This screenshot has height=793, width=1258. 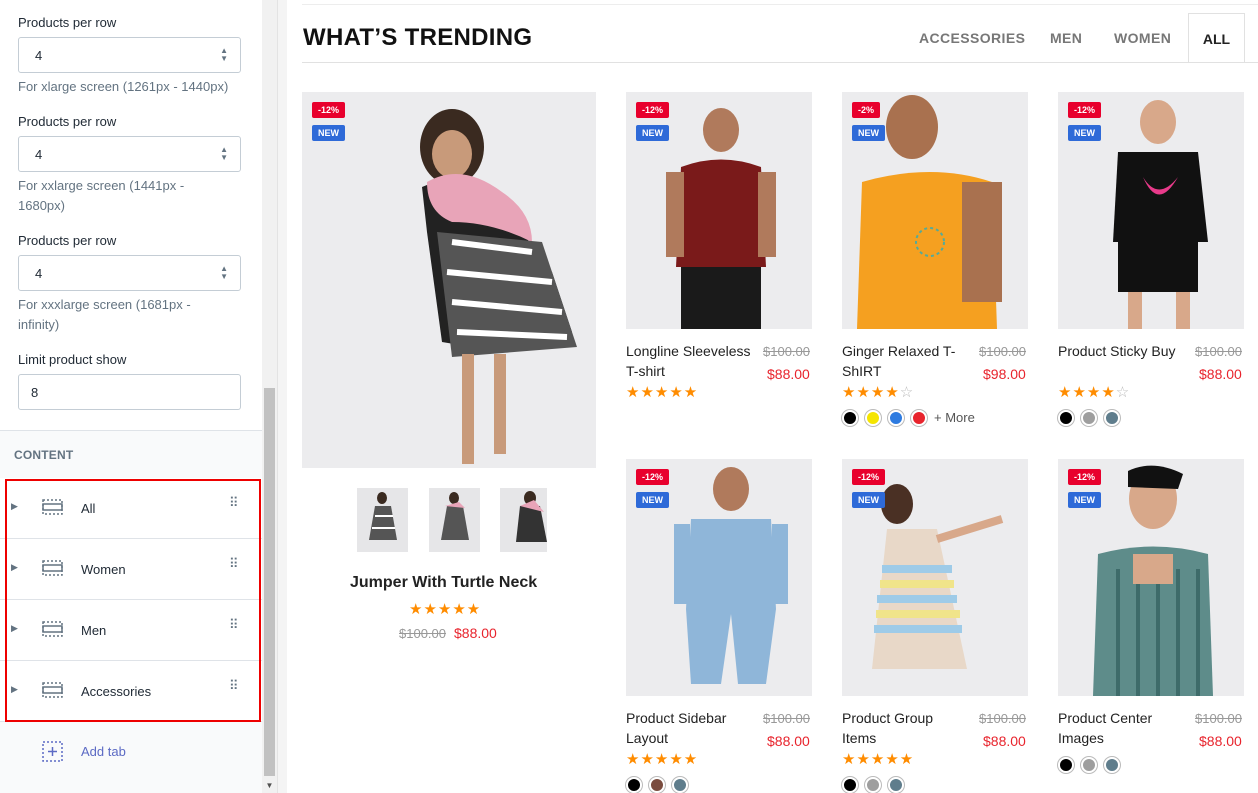 I want to click on help-text-xlarge: For xlarge screen (1261px - 1440px), so click(x=123, y=86).